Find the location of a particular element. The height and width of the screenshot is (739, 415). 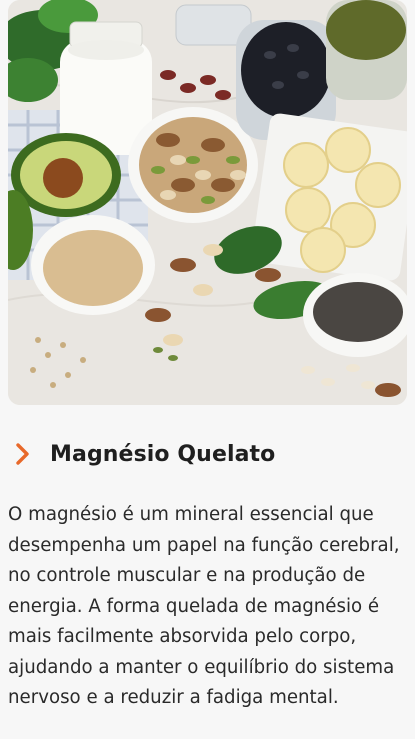

card-title: Magnésio Quelato is located at coordinates (163, 454).